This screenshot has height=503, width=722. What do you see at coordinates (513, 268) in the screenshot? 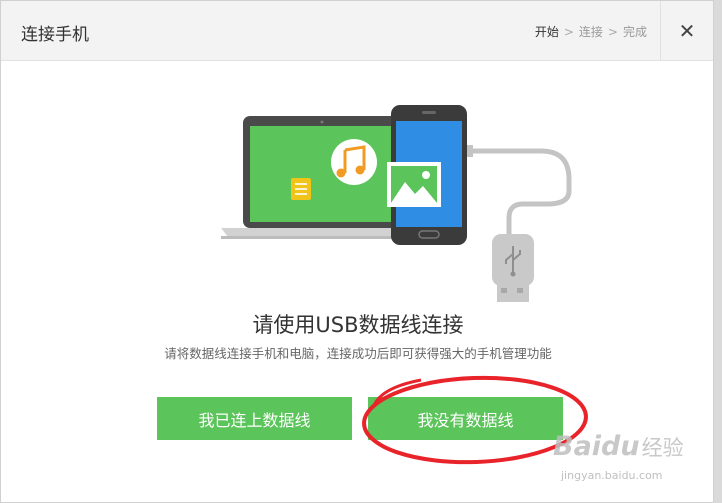
I see `usb-plug-icon` at bounding box center [513, 268].